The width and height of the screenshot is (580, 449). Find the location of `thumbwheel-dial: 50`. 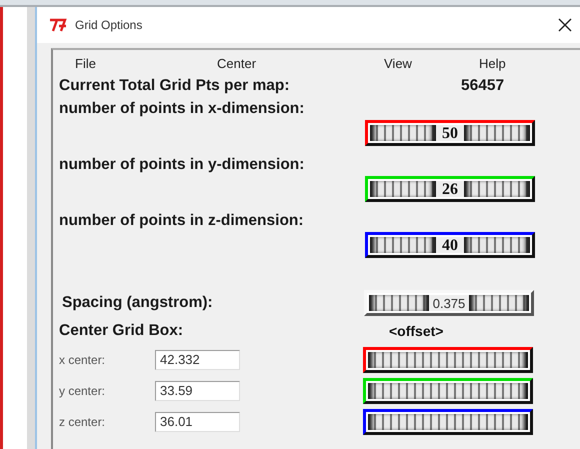

thumbwheel-dial: 50 is located at coordinates (450, 133).